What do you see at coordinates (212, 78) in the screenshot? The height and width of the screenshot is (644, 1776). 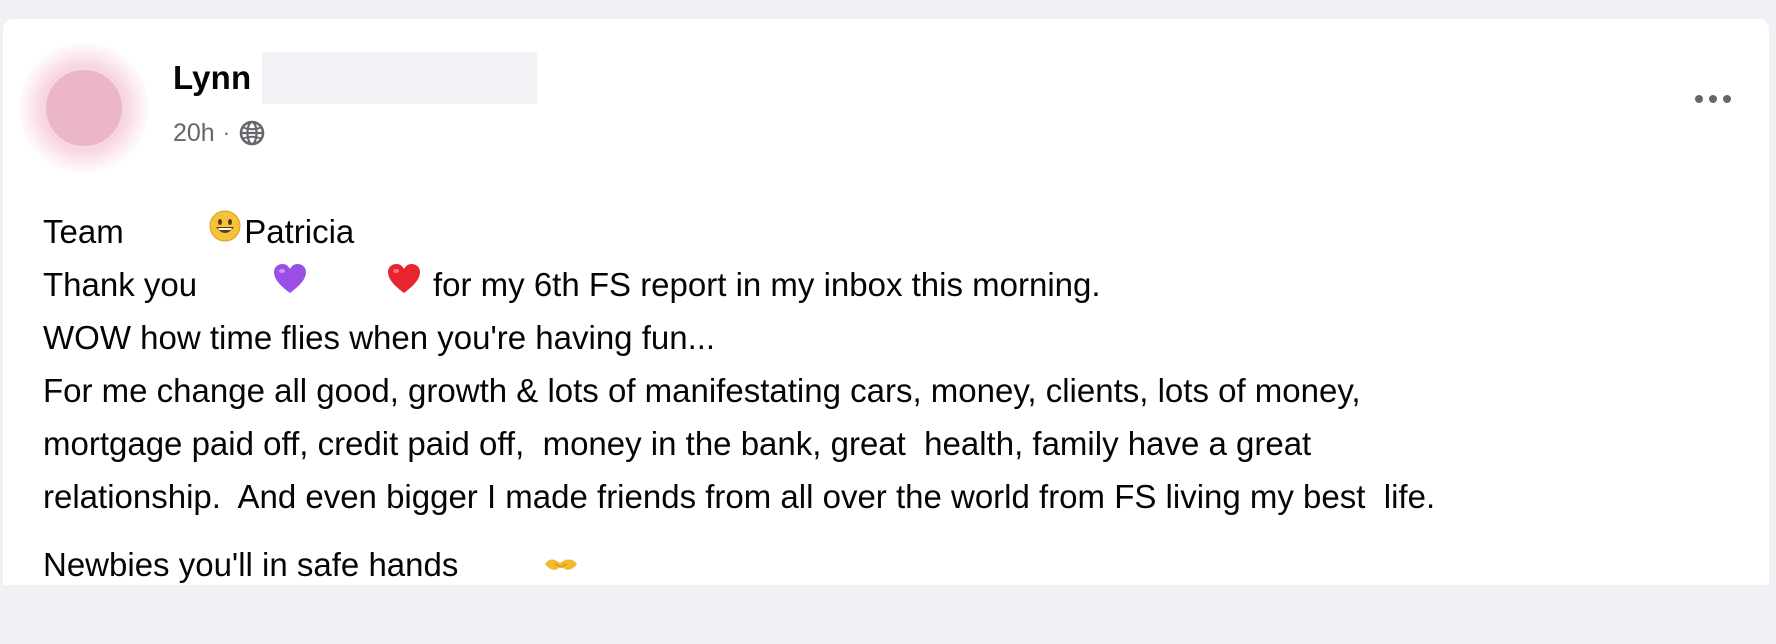 I see `author-name: Lynn` at bounding box center [212, 78].